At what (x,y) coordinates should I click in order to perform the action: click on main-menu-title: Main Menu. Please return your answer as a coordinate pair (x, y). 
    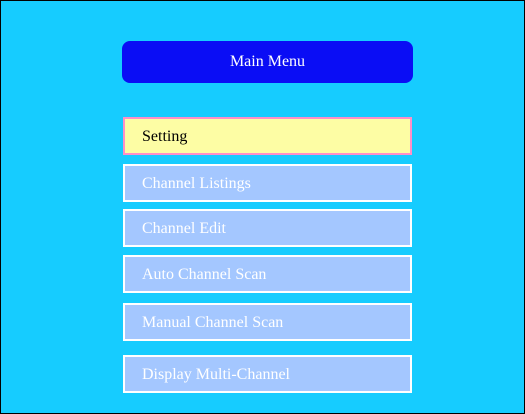
    Looking at the image, I should click on (267, 61).